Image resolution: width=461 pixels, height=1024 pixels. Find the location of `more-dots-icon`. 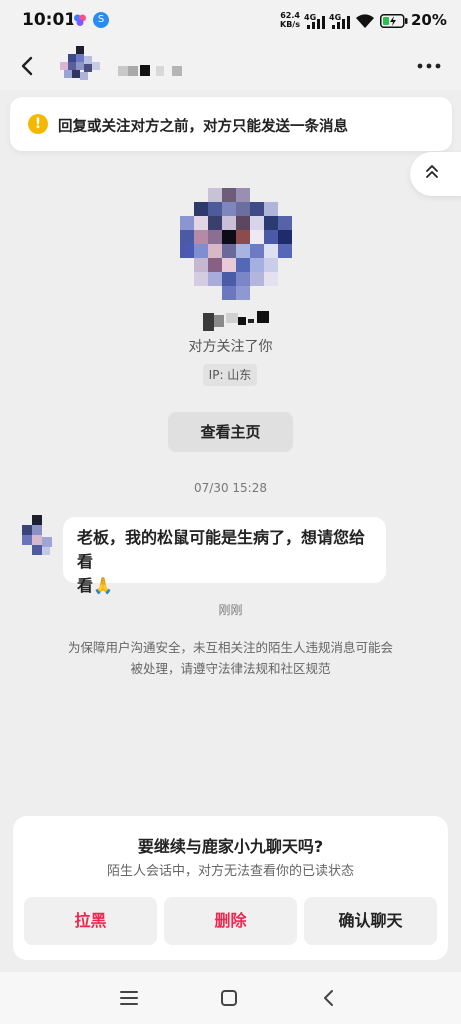

more-dots-icon is located at coordinates (429, 66).